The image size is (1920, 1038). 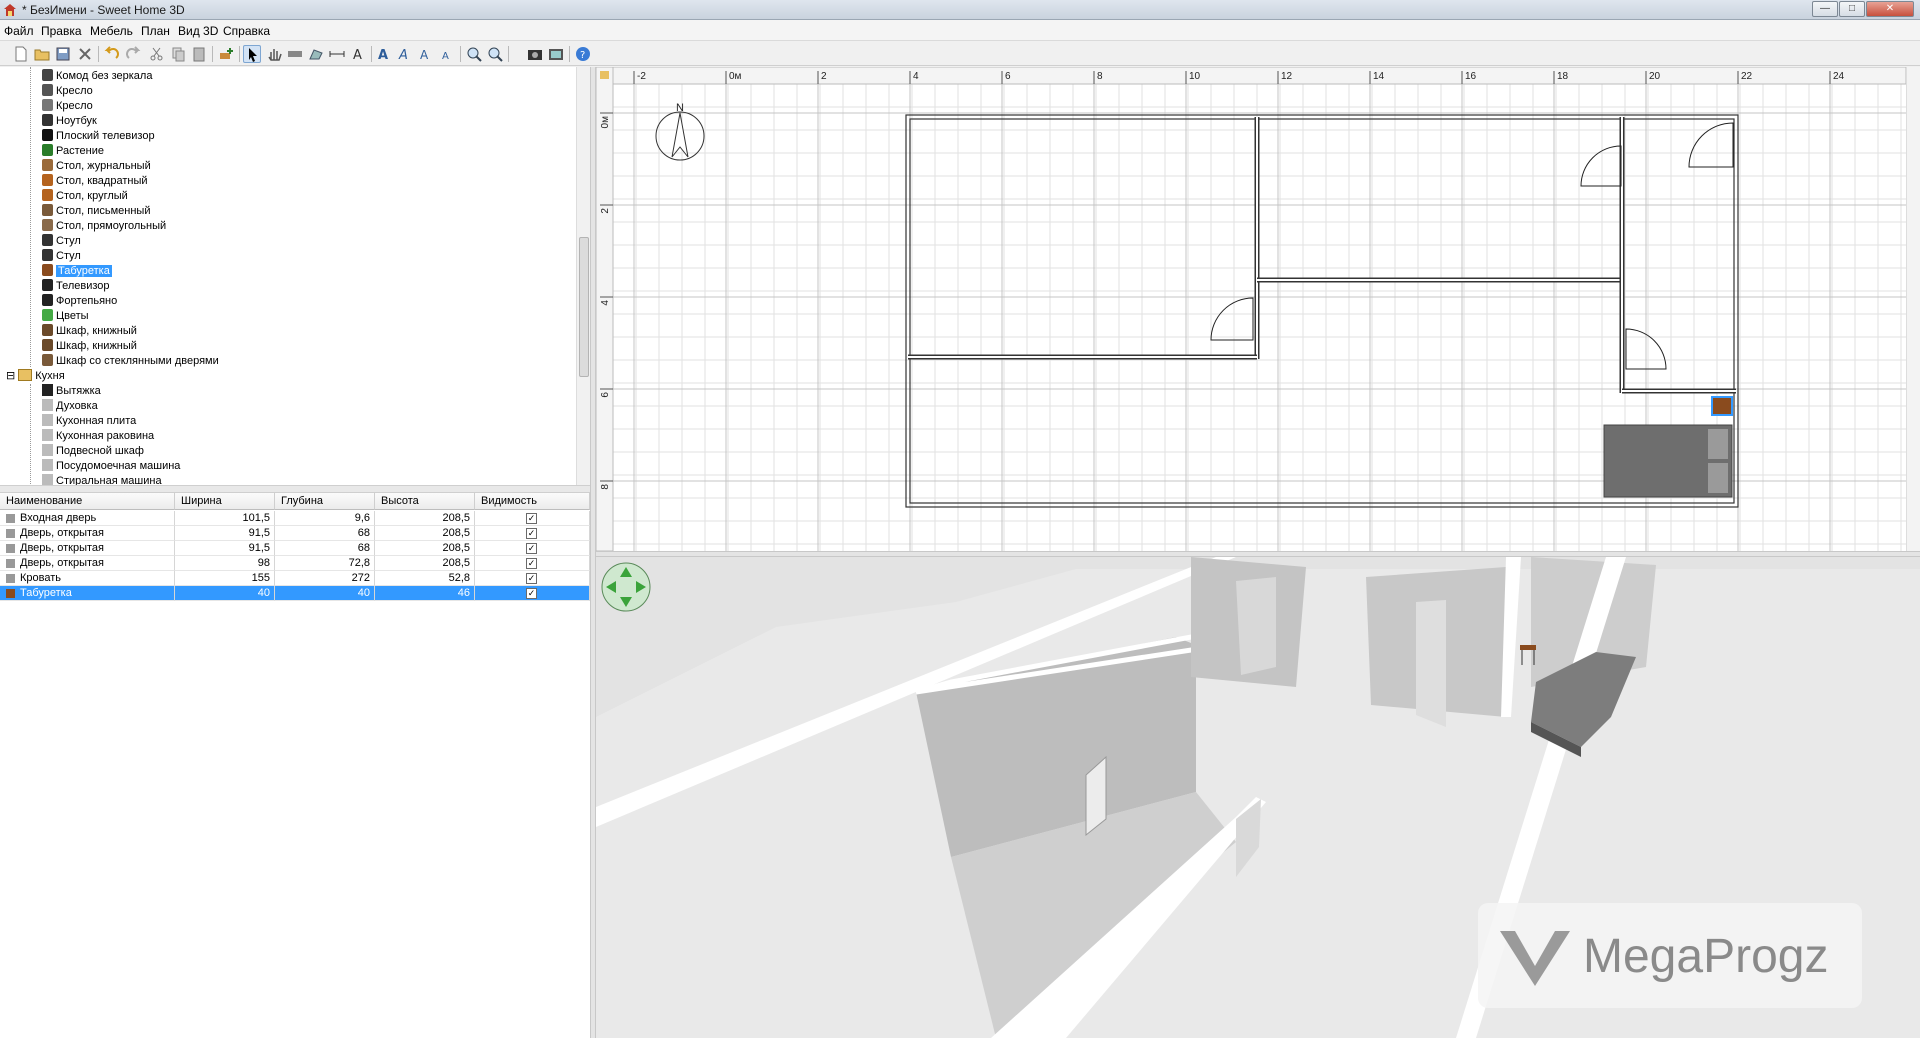 I want to click on table-row: Кровать 155 272 52,8 ✓, so click(x=295, y=578).